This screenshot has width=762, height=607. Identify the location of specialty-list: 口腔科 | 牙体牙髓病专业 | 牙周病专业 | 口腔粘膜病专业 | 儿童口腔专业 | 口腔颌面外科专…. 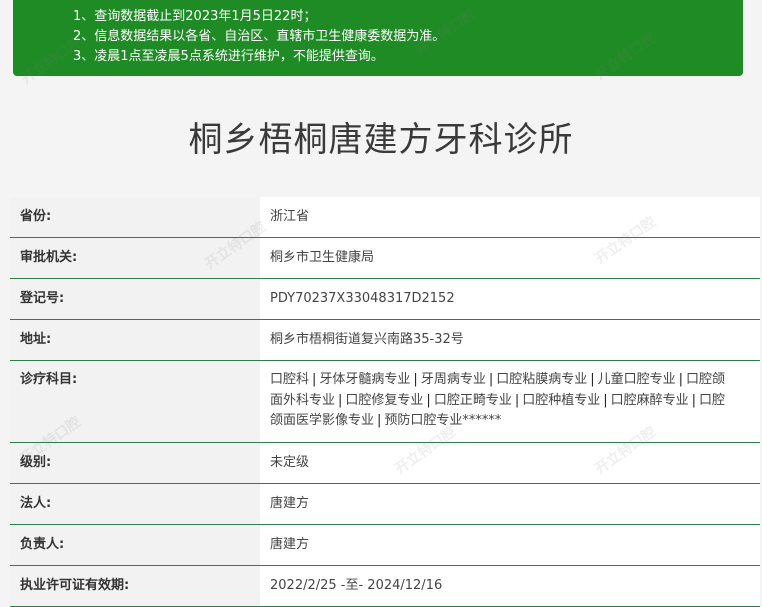
(510, 401).